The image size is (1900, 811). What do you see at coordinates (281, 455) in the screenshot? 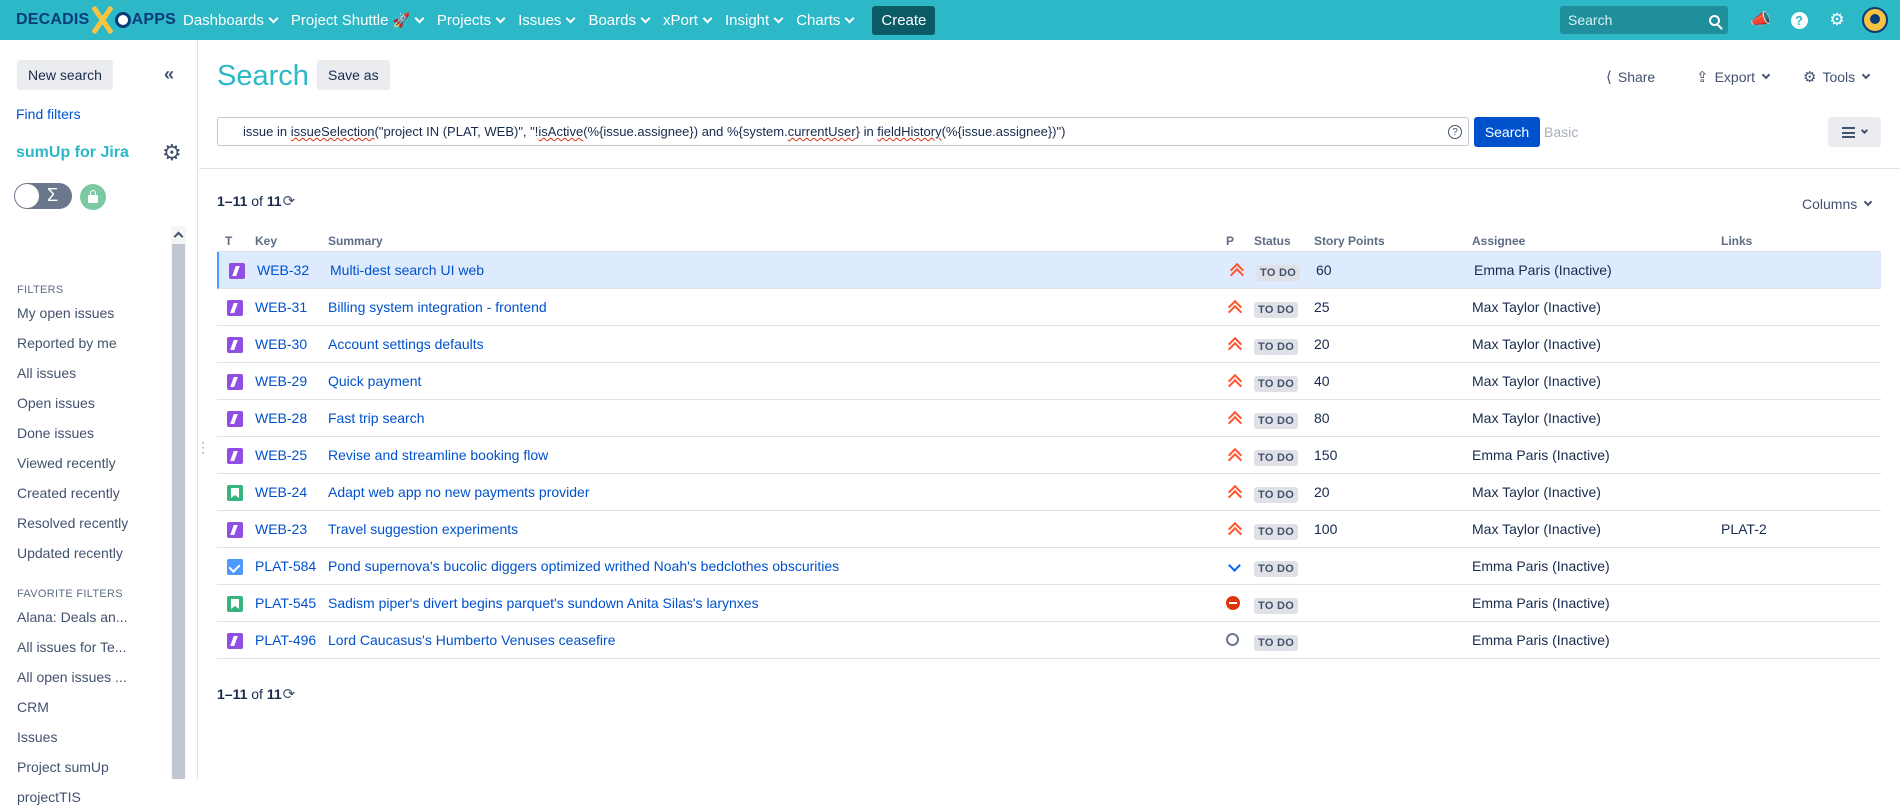
I see `issue-key-link: WEB-25` at bounding box center [281, 455].